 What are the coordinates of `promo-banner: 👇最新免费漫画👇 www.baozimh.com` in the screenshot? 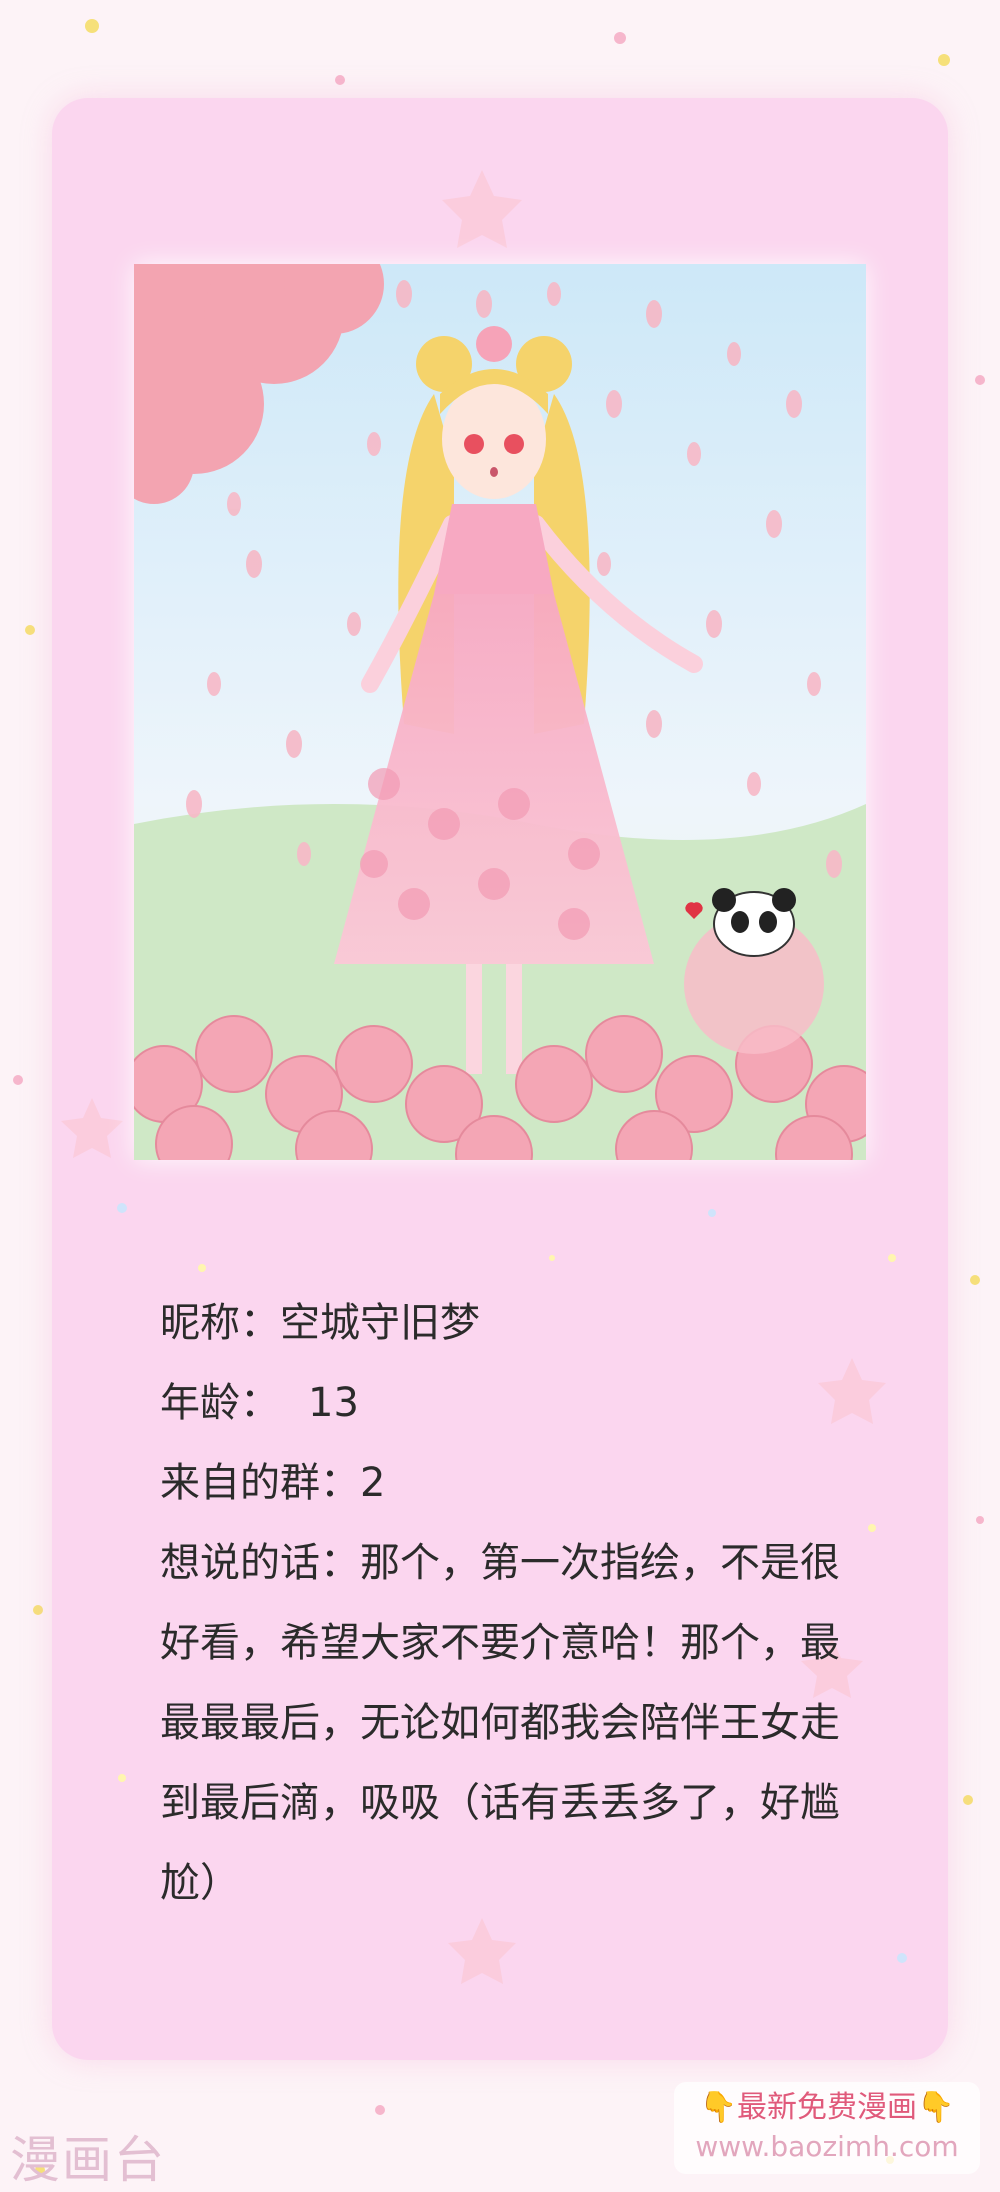 It's located at (827, 2128).